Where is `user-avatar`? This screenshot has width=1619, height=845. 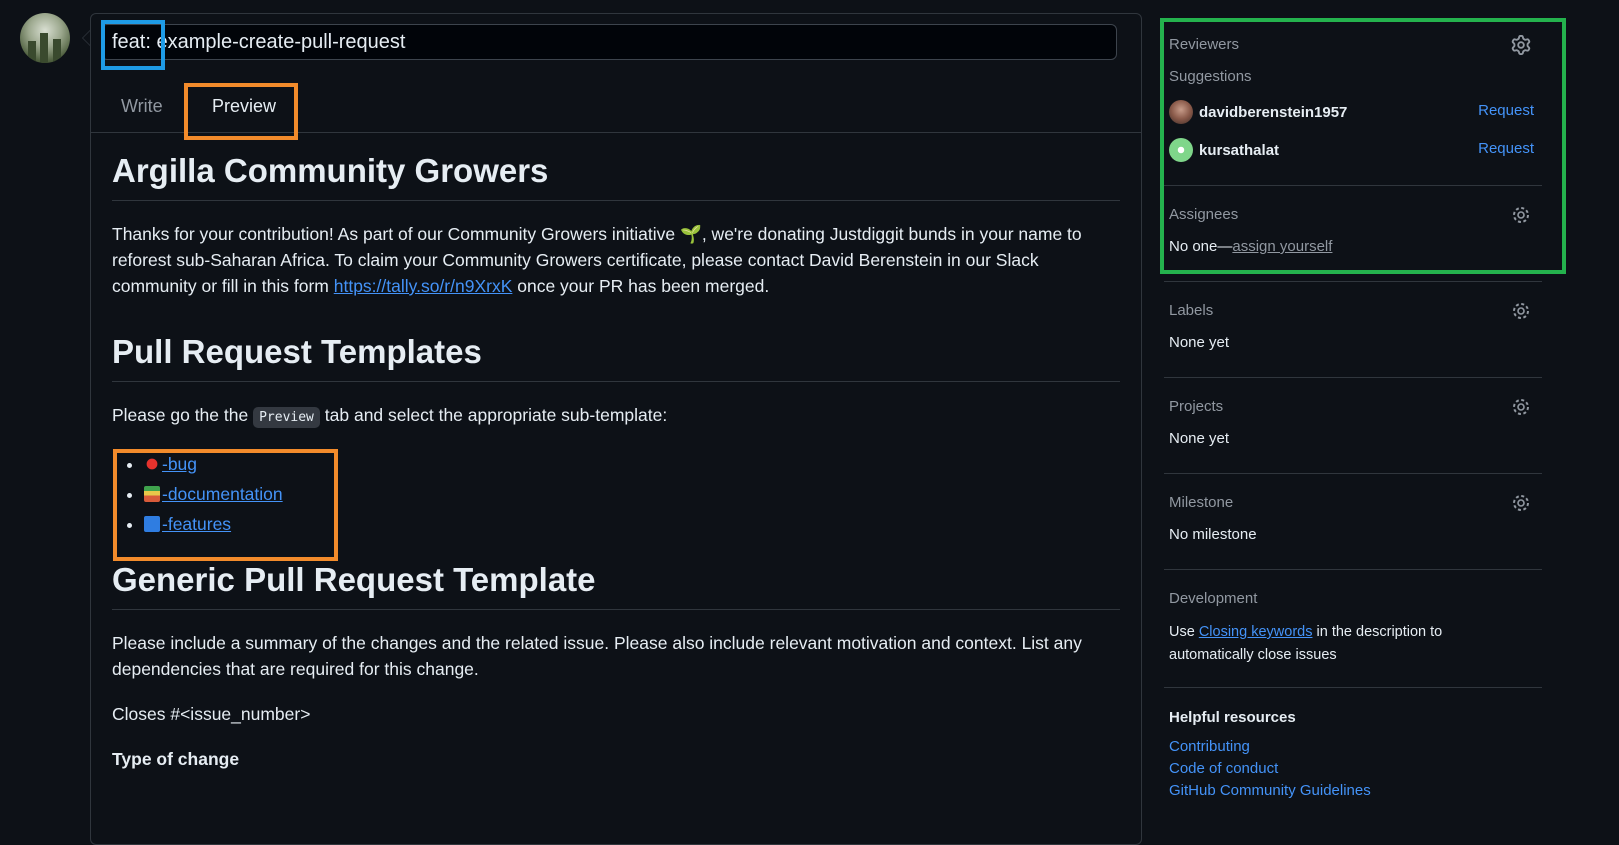
user-avatar is located at coordinates (45, 38).